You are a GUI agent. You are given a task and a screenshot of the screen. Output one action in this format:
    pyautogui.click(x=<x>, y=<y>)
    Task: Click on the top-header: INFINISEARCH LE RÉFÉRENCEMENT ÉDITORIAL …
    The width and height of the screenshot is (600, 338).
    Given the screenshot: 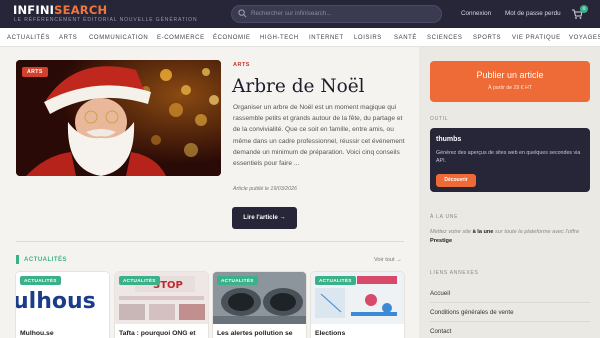 What is the action you would take?
    pyautogui.click(x=300, y=14)
    